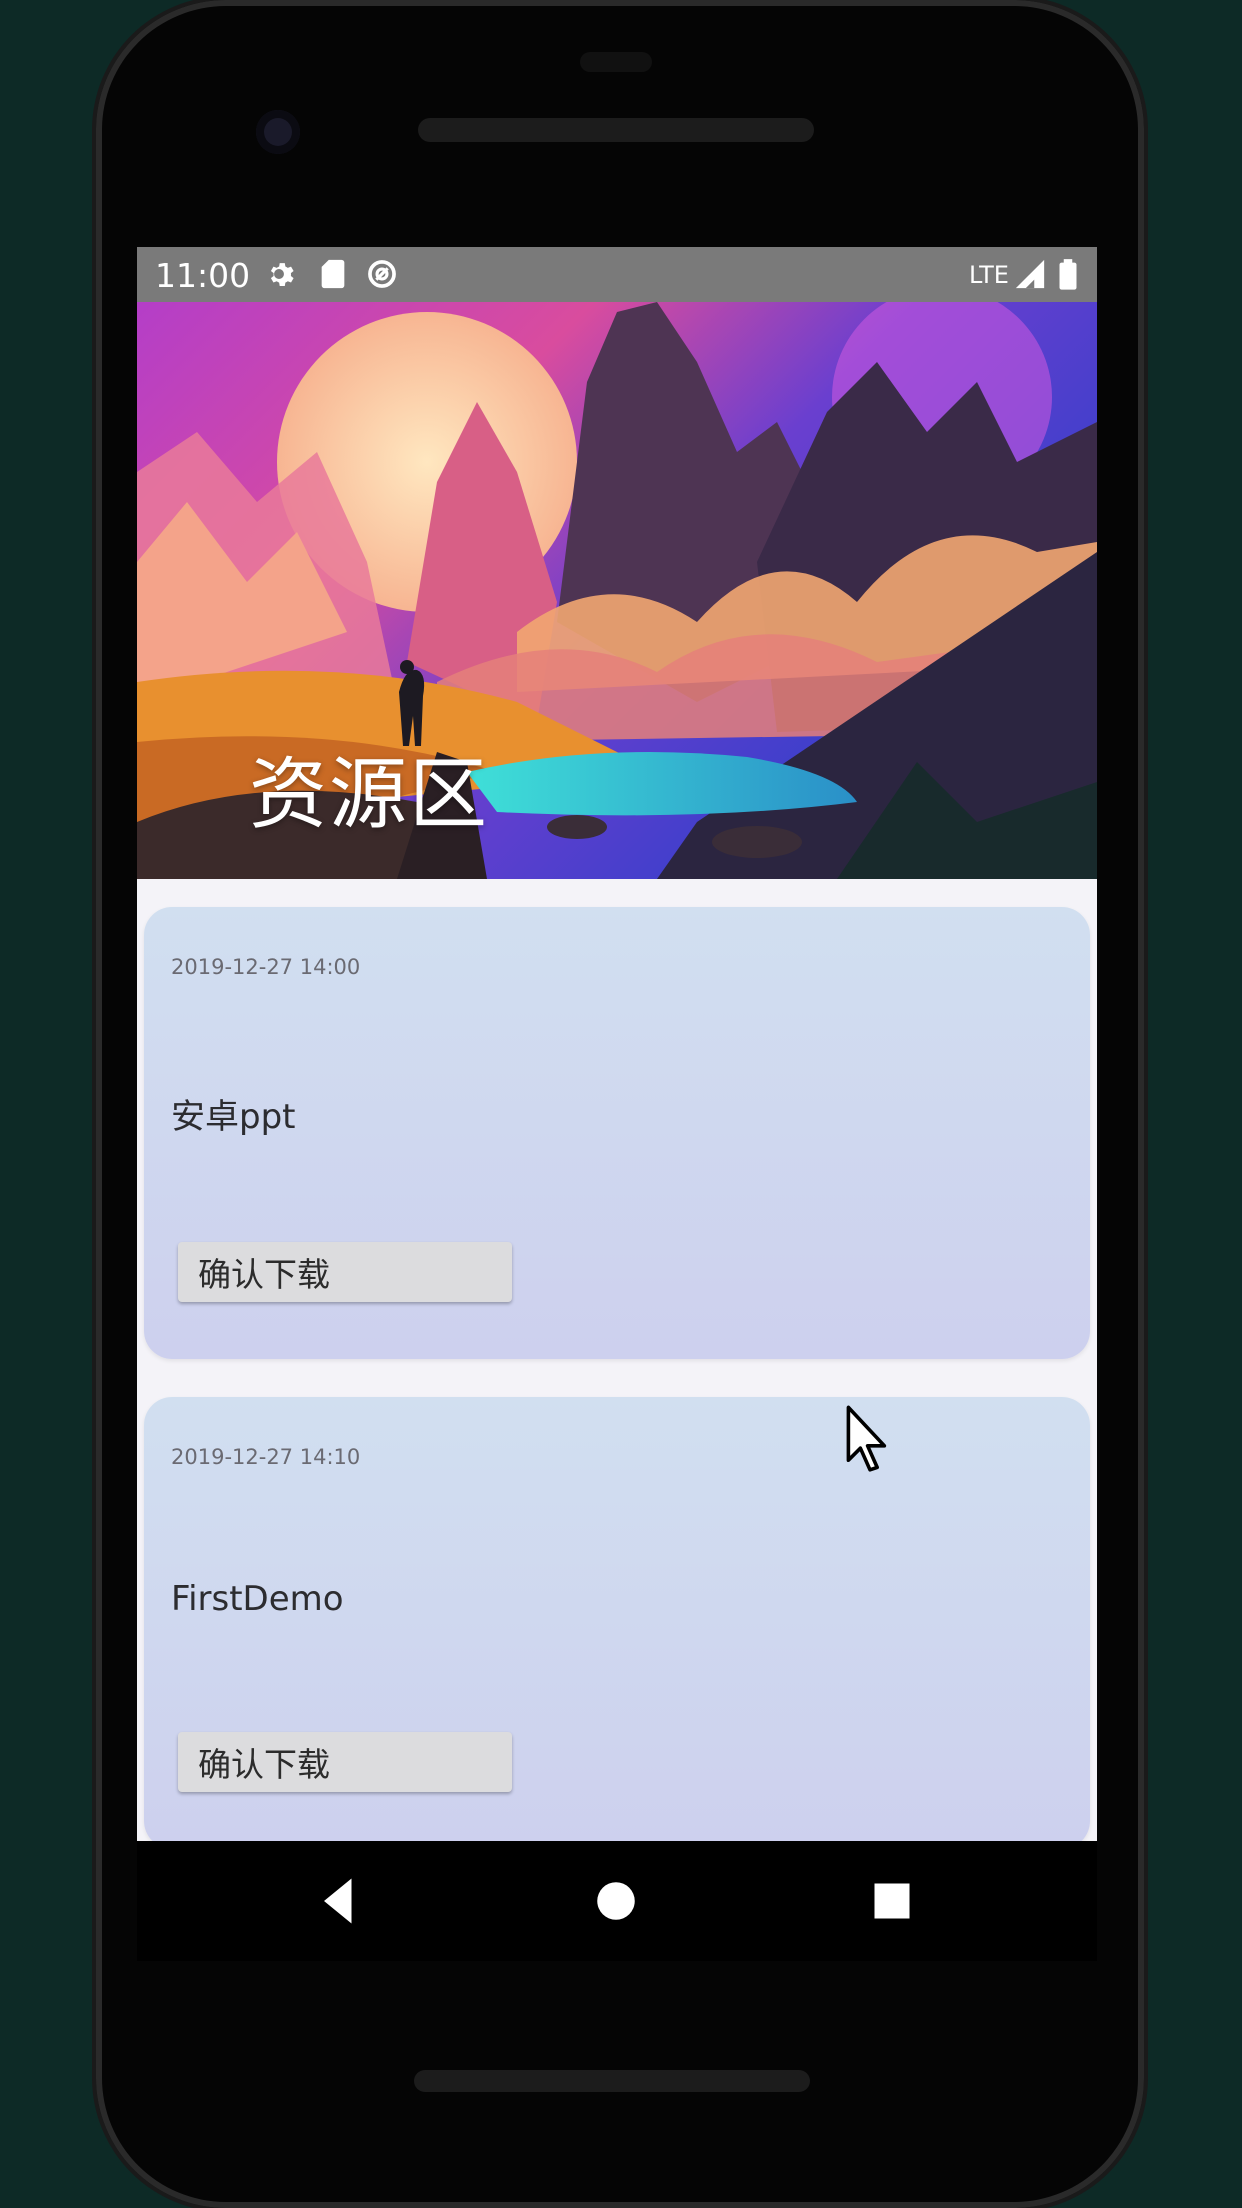 This screenshot has height=2208, width=1242. I want to click on status-bar: 11:00 LTE, so click(617, 274).